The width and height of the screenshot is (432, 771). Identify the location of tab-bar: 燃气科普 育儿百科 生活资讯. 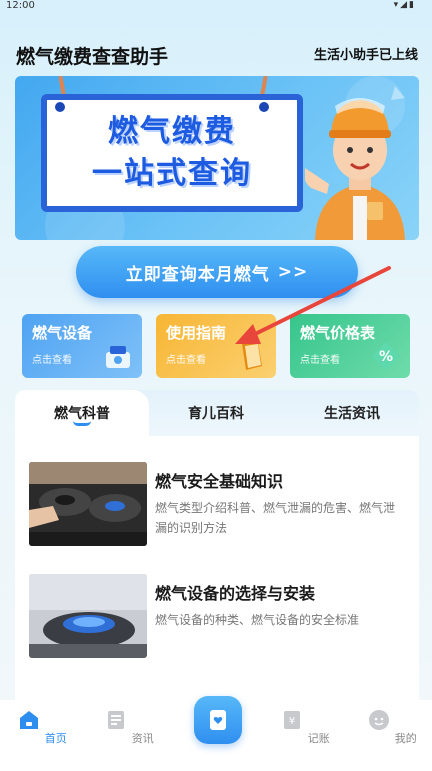
(217, 413).